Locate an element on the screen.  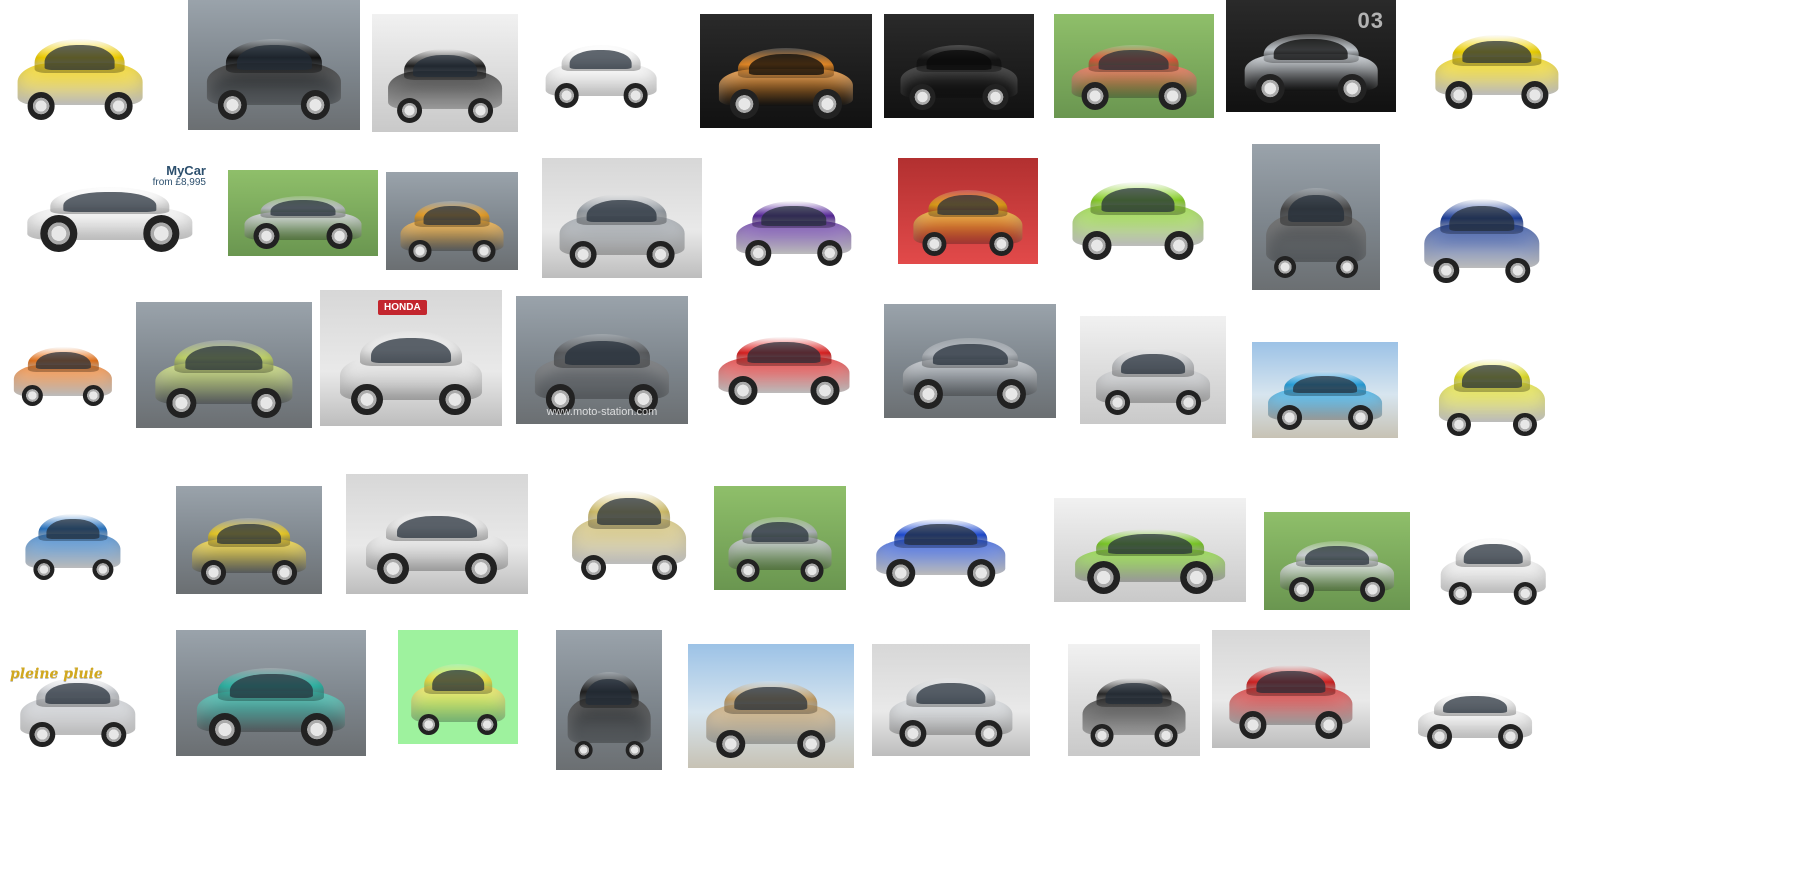
car-mycar-white: MyCar from £8,995 is located at coordinates (110, 208).